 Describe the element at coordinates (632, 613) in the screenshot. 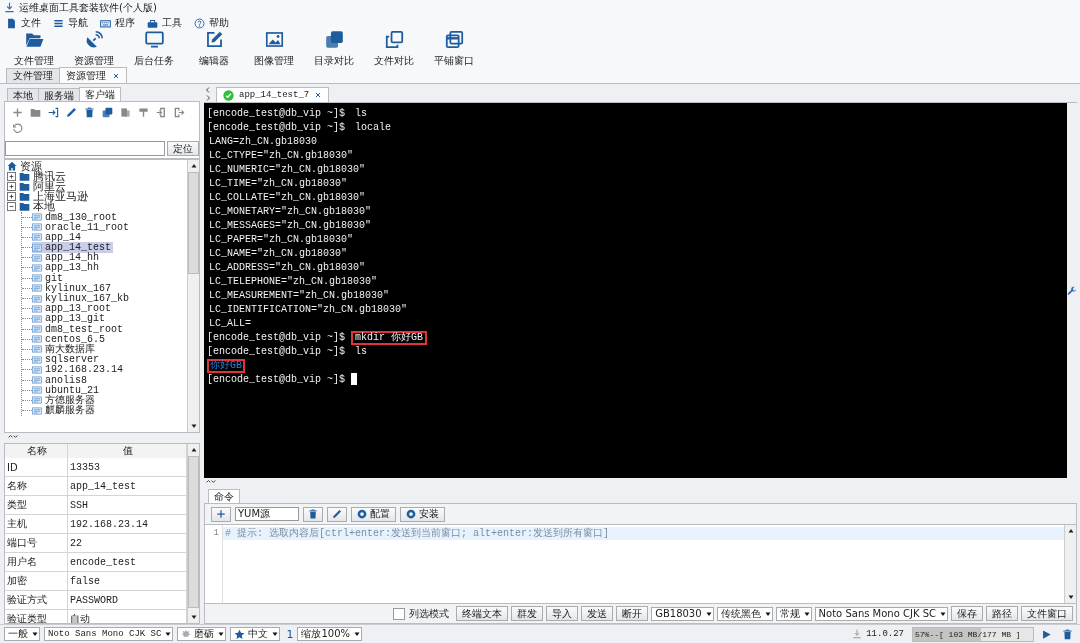

I see `option-button: 断开` at that location.